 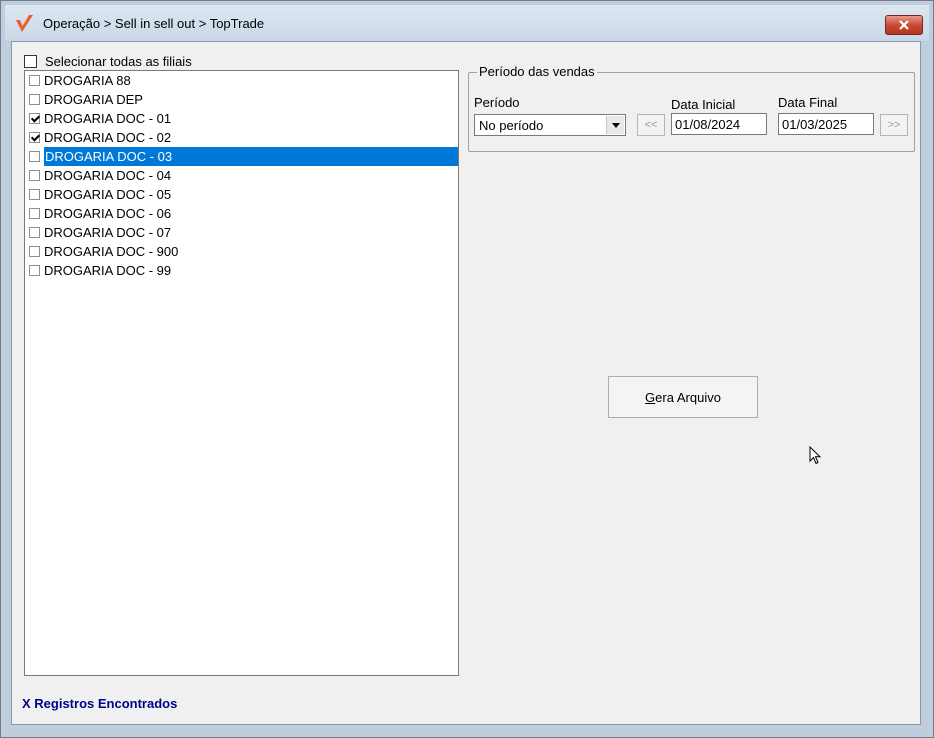 What do you see at coordinates (154, 23) in the screenshot?
I see `window-title: Operação > Sell in sell out > TopTrade` at bounding box center [154, 23].